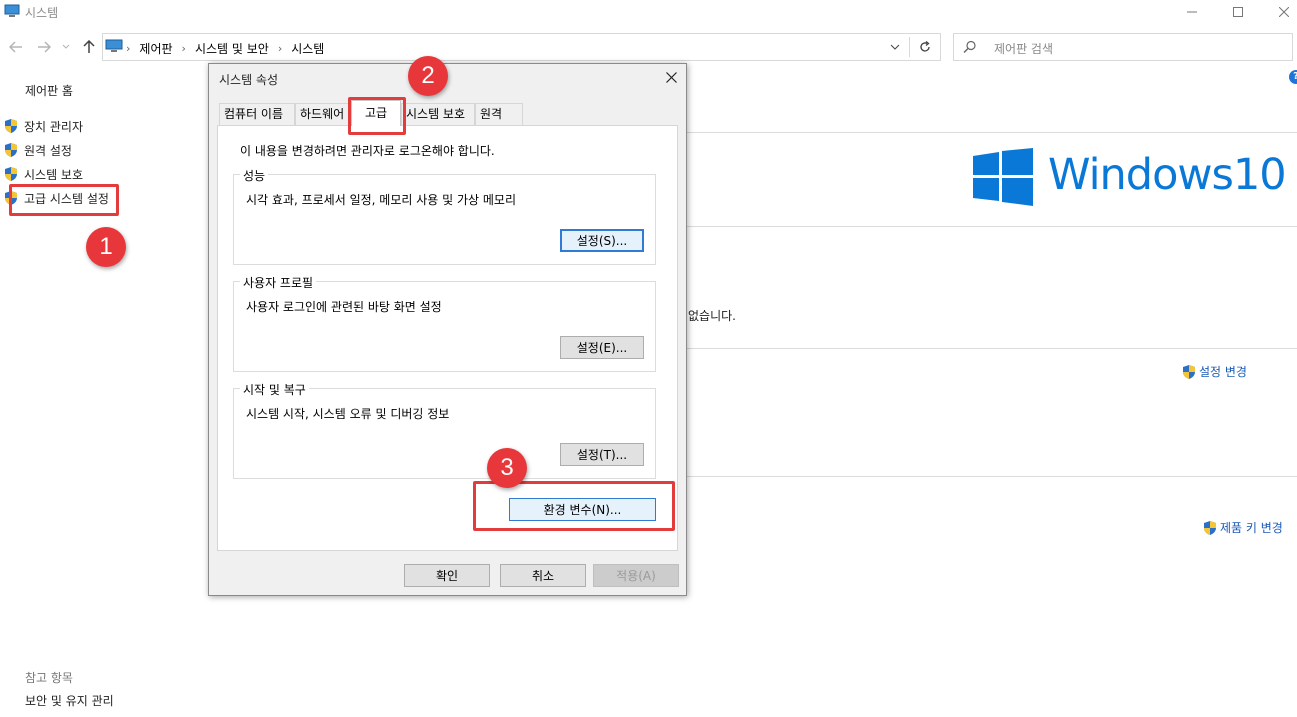 Image resolution: width=1297 pixels, height=717 pixels. I want to click on group-description: 시각 효과, 프로세서 일정, 메모리 사용 및 가상 메모리, so click(381, 200).